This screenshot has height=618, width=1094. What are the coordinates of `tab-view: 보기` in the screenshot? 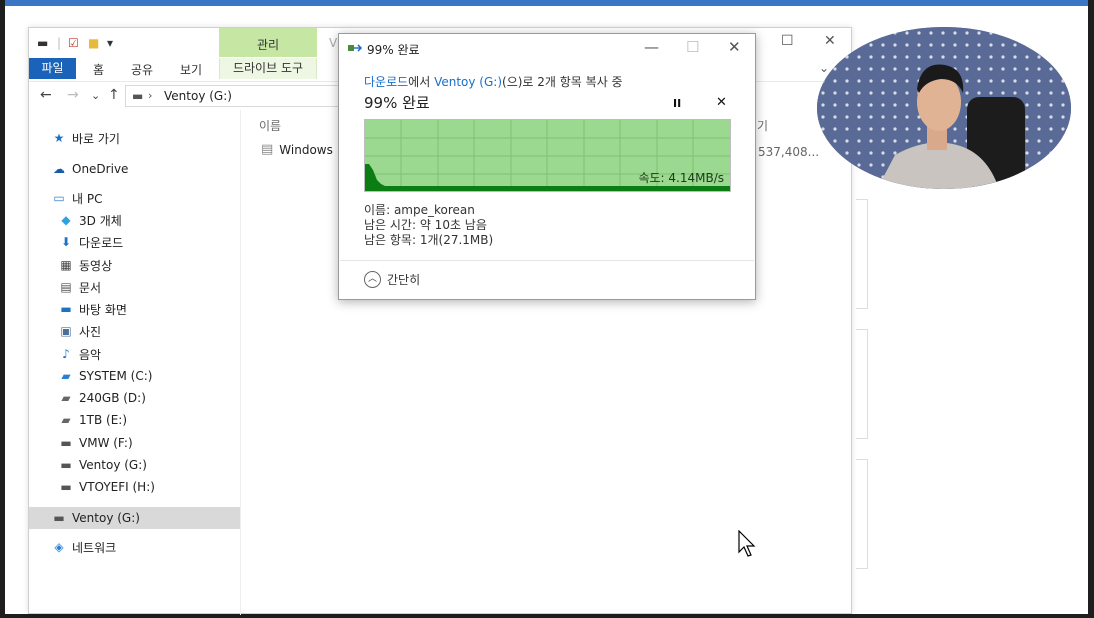 It's located at (191, 69).